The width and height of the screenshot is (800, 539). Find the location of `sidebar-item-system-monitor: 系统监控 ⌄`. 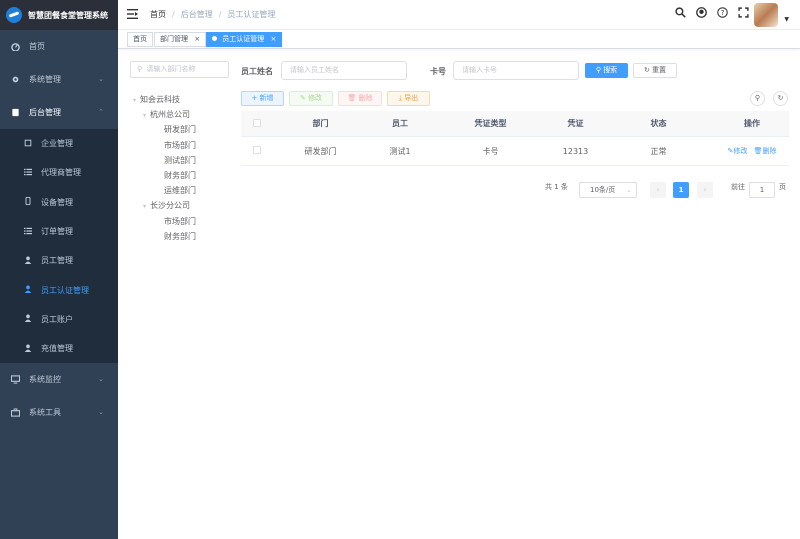

sidebar-item-system-monitor: 系统监控 ⌄ is located at coordinates (59, 379).